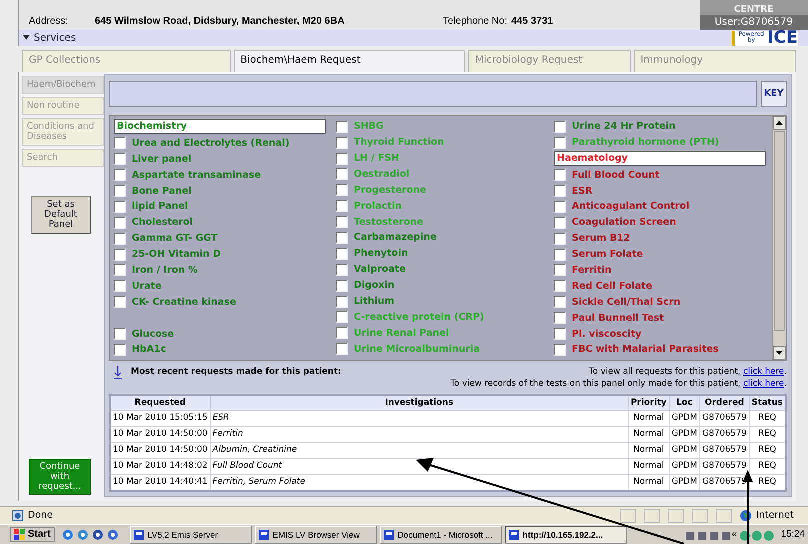 Image resolution: width=808 pixels, height=544 pixels. I want to click on up-arrow-icon, so click(779, 122).